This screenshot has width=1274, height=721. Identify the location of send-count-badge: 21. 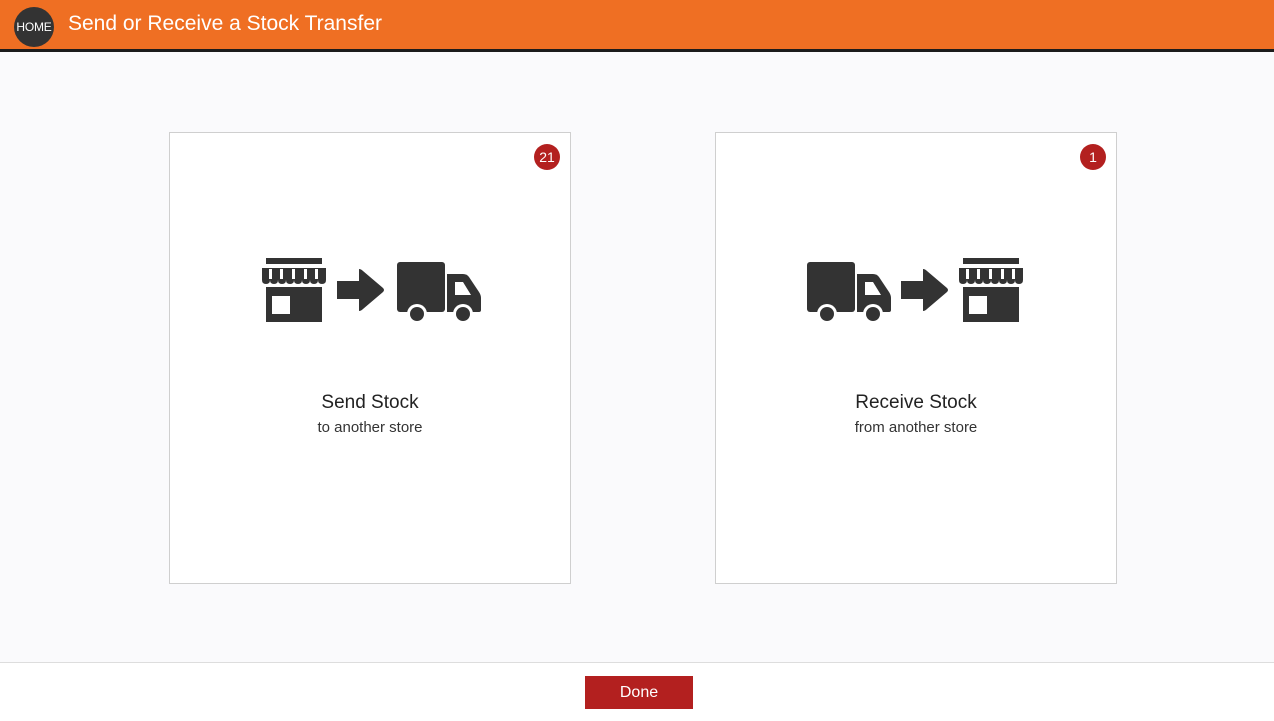
(547, 157).